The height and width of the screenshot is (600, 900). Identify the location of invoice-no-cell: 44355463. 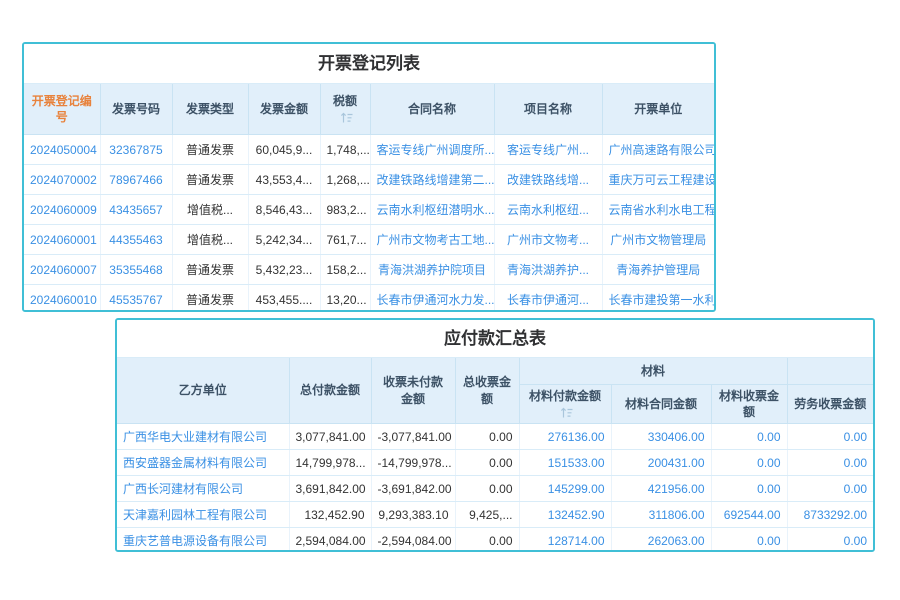
(136, 239).